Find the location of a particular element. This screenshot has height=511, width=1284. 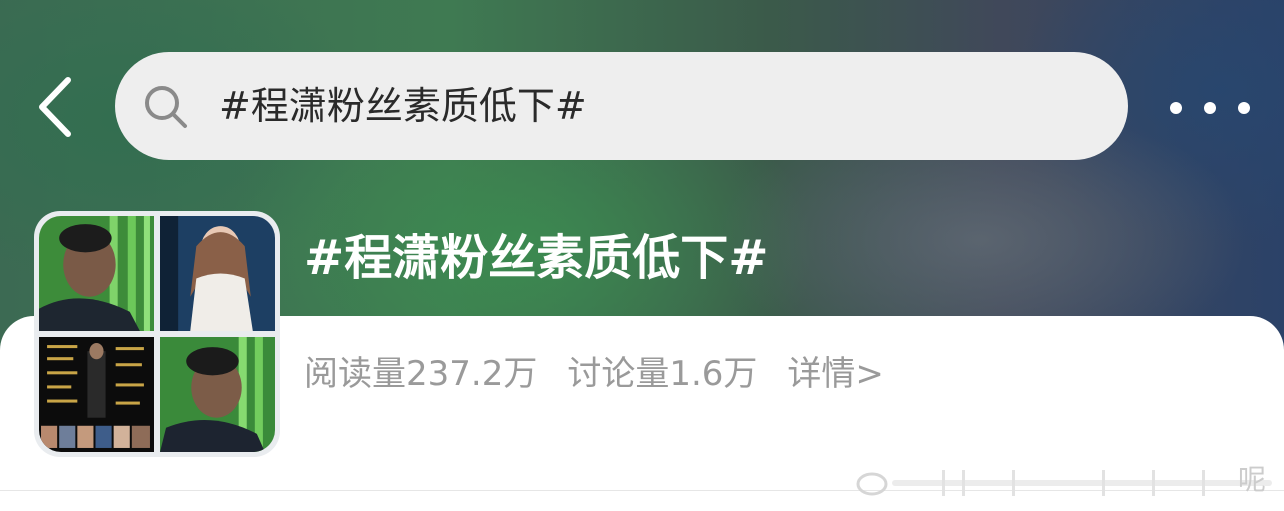

back-button is located at coordinates (58, 107).